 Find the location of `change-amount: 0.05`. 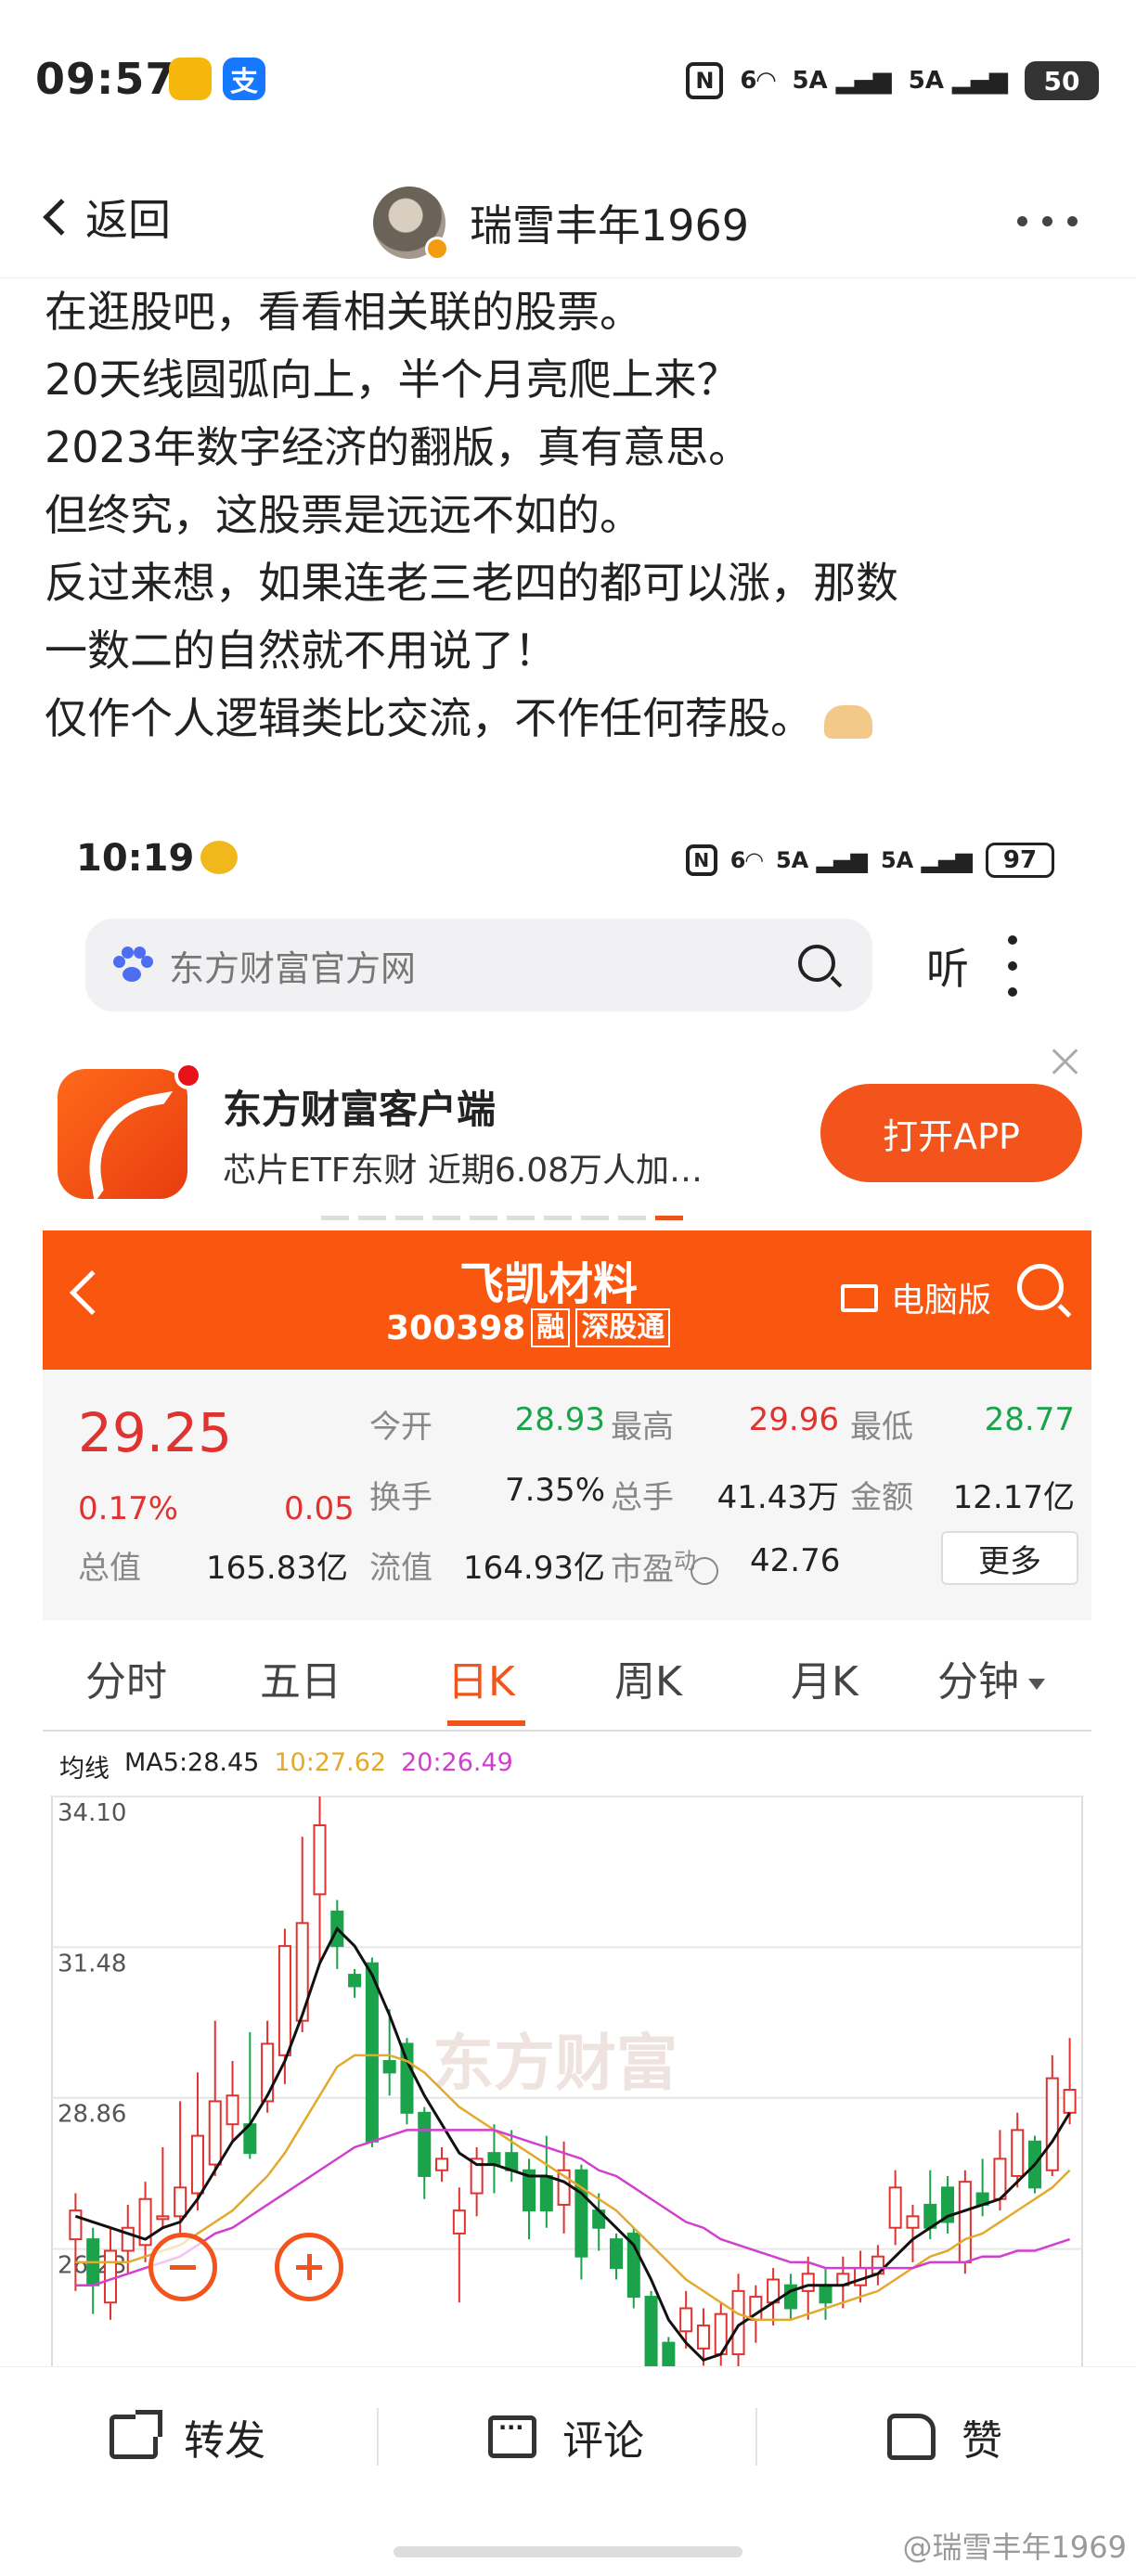

change-amount: 0.05 is located at coordinates (319, 1508).